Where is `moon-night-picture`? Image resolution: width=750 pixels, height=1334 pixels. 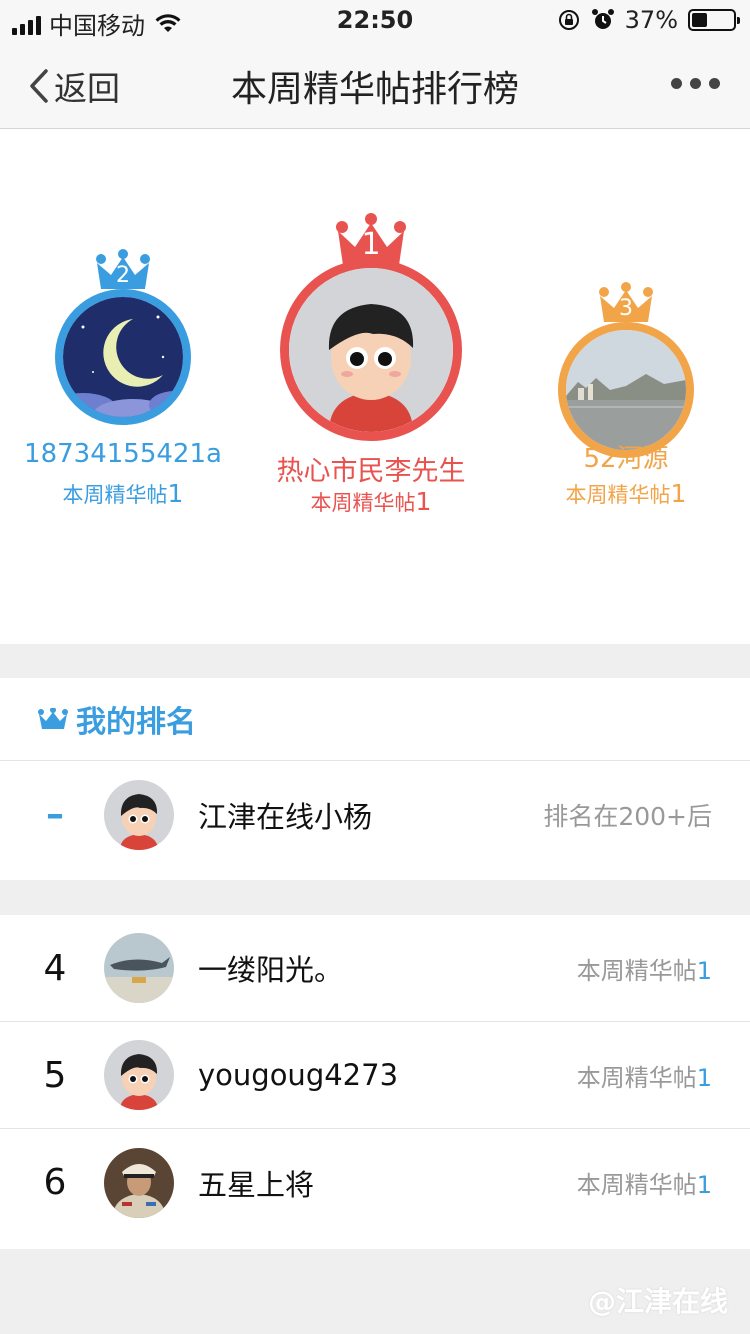
moon-night-picture is located at coordinates (123, 357).